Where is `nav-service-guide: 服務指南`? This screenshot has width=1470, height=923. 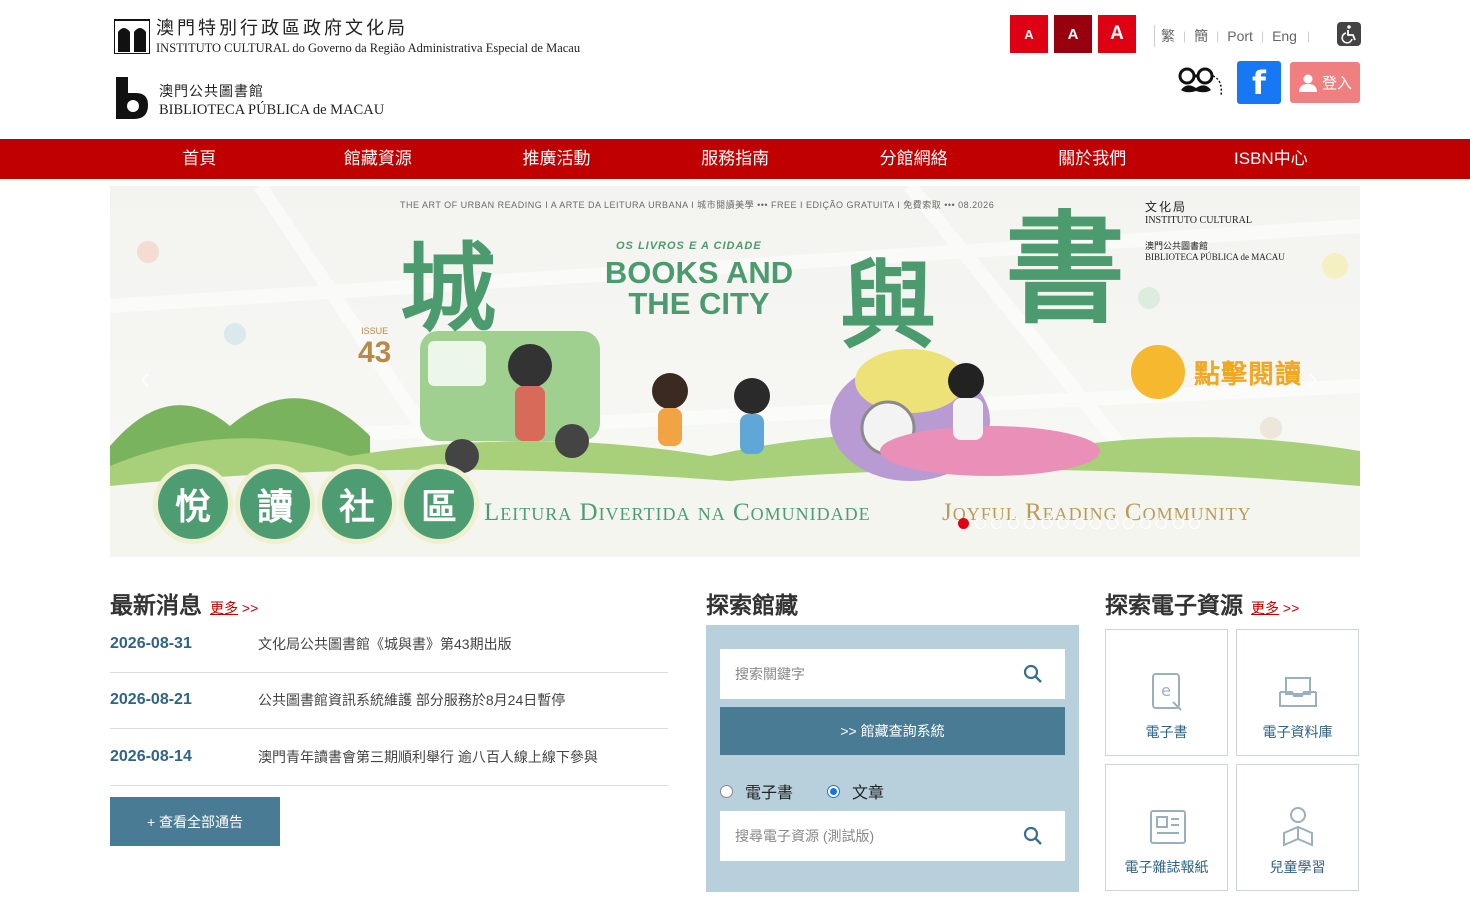
nav-service-guide: 服務指南 is located at coordinates (735, 159).